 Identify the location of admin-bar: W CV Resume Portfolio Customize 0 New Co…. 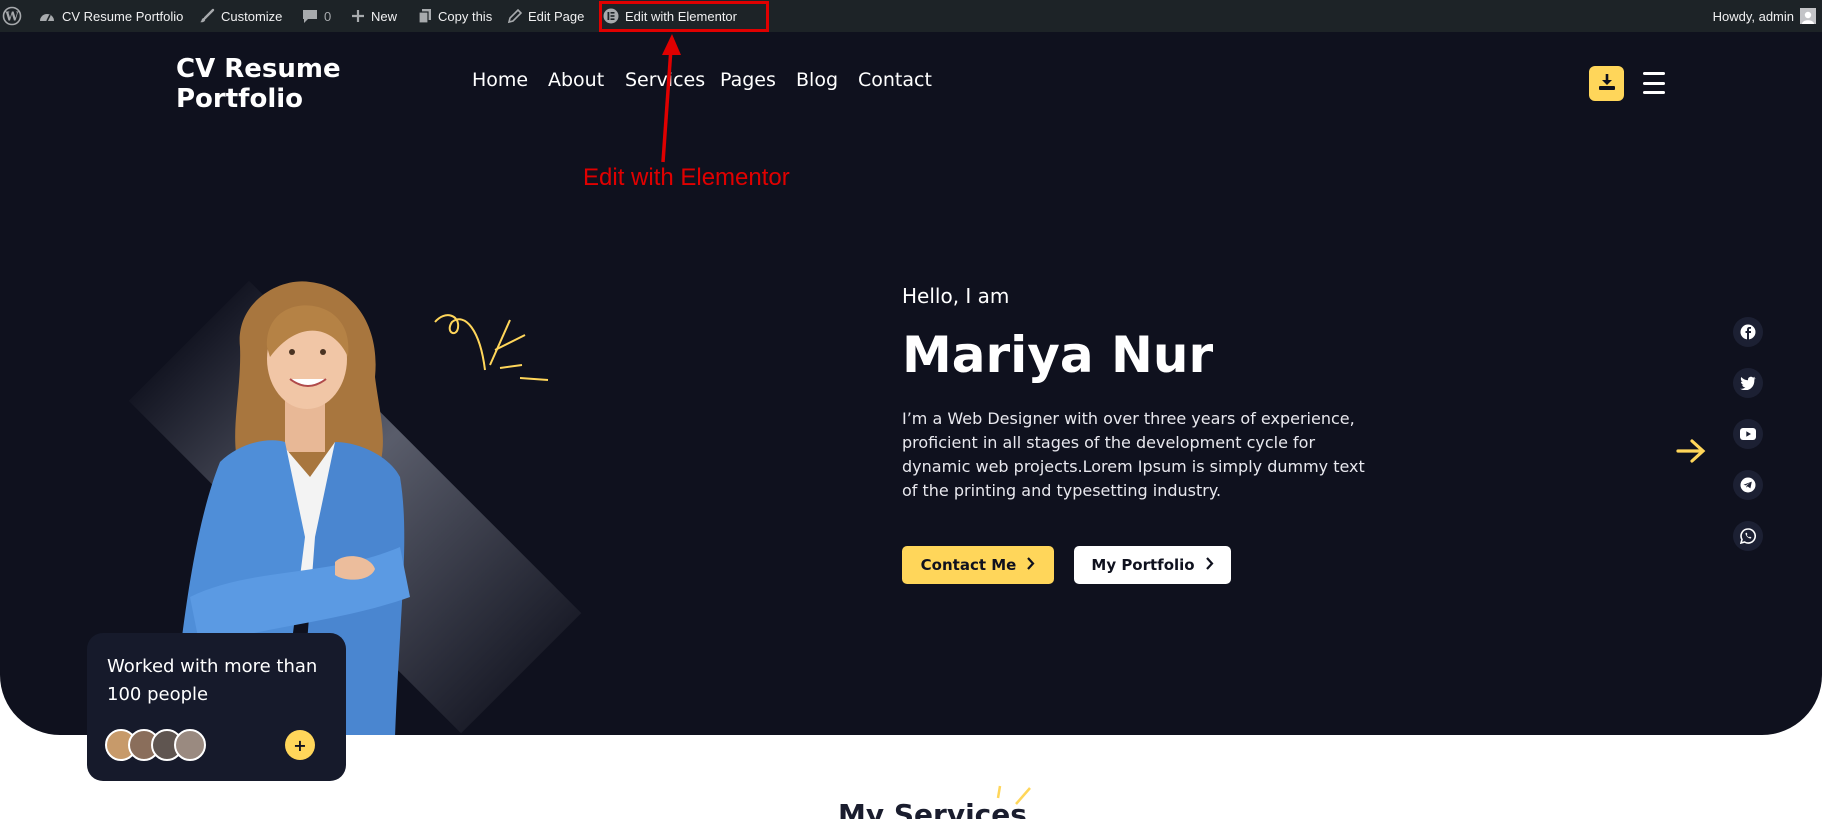
(911, 16).